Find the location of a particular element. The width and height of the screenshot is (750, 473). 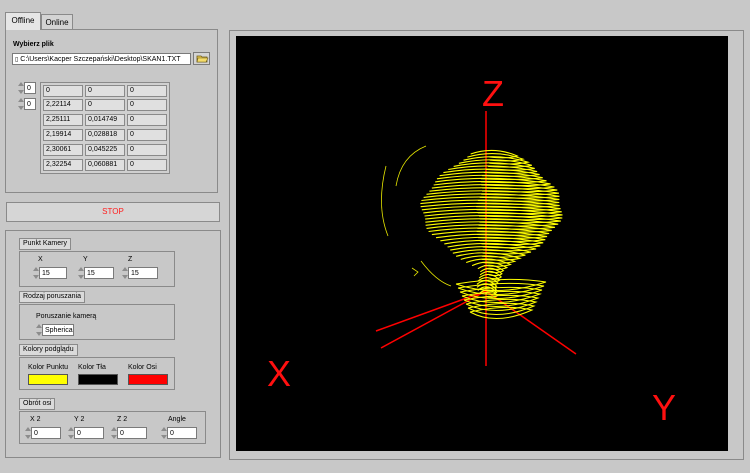

tab-online: Online is located at coordinates (57, 22).